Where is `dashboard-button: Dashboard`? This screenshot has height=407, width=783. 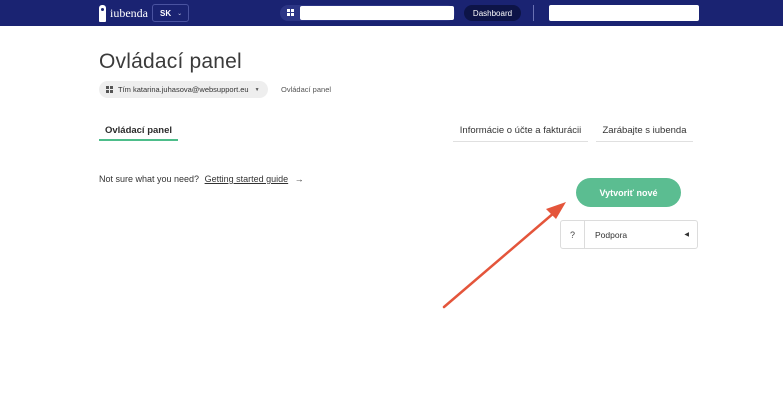
dashboard-button: Dashboard is located at coordinates (492, 13).